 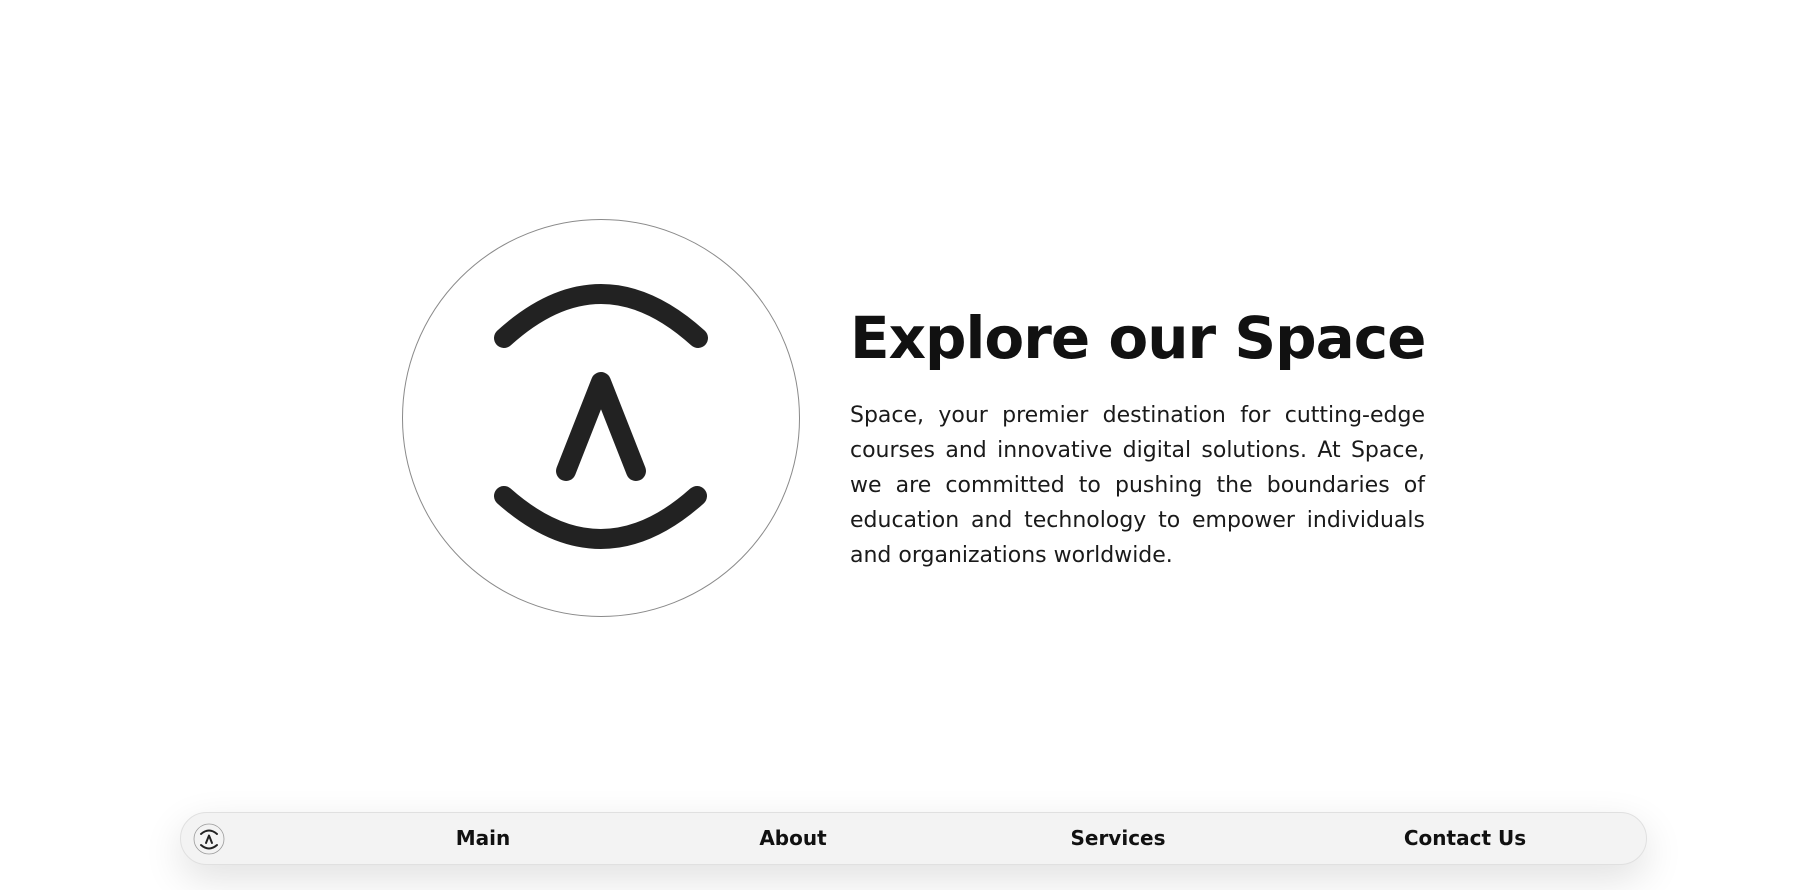 I want to click on hero-logo, so click(x=601, y=418).